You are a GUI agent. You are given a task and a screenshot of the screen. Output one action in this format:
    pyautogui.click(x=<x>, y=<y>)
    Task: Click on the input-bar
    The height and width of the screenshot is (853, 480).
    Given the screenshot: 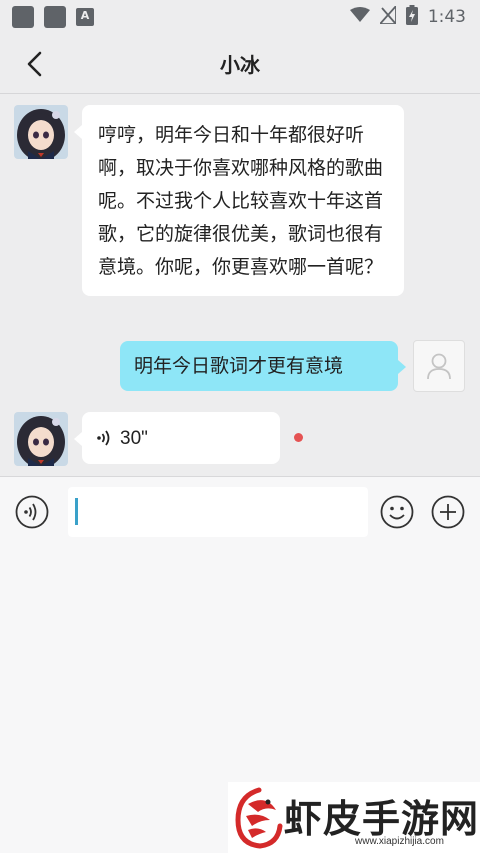 What is the action you would take?
    pyautogui.click(x=240, y=511)
    